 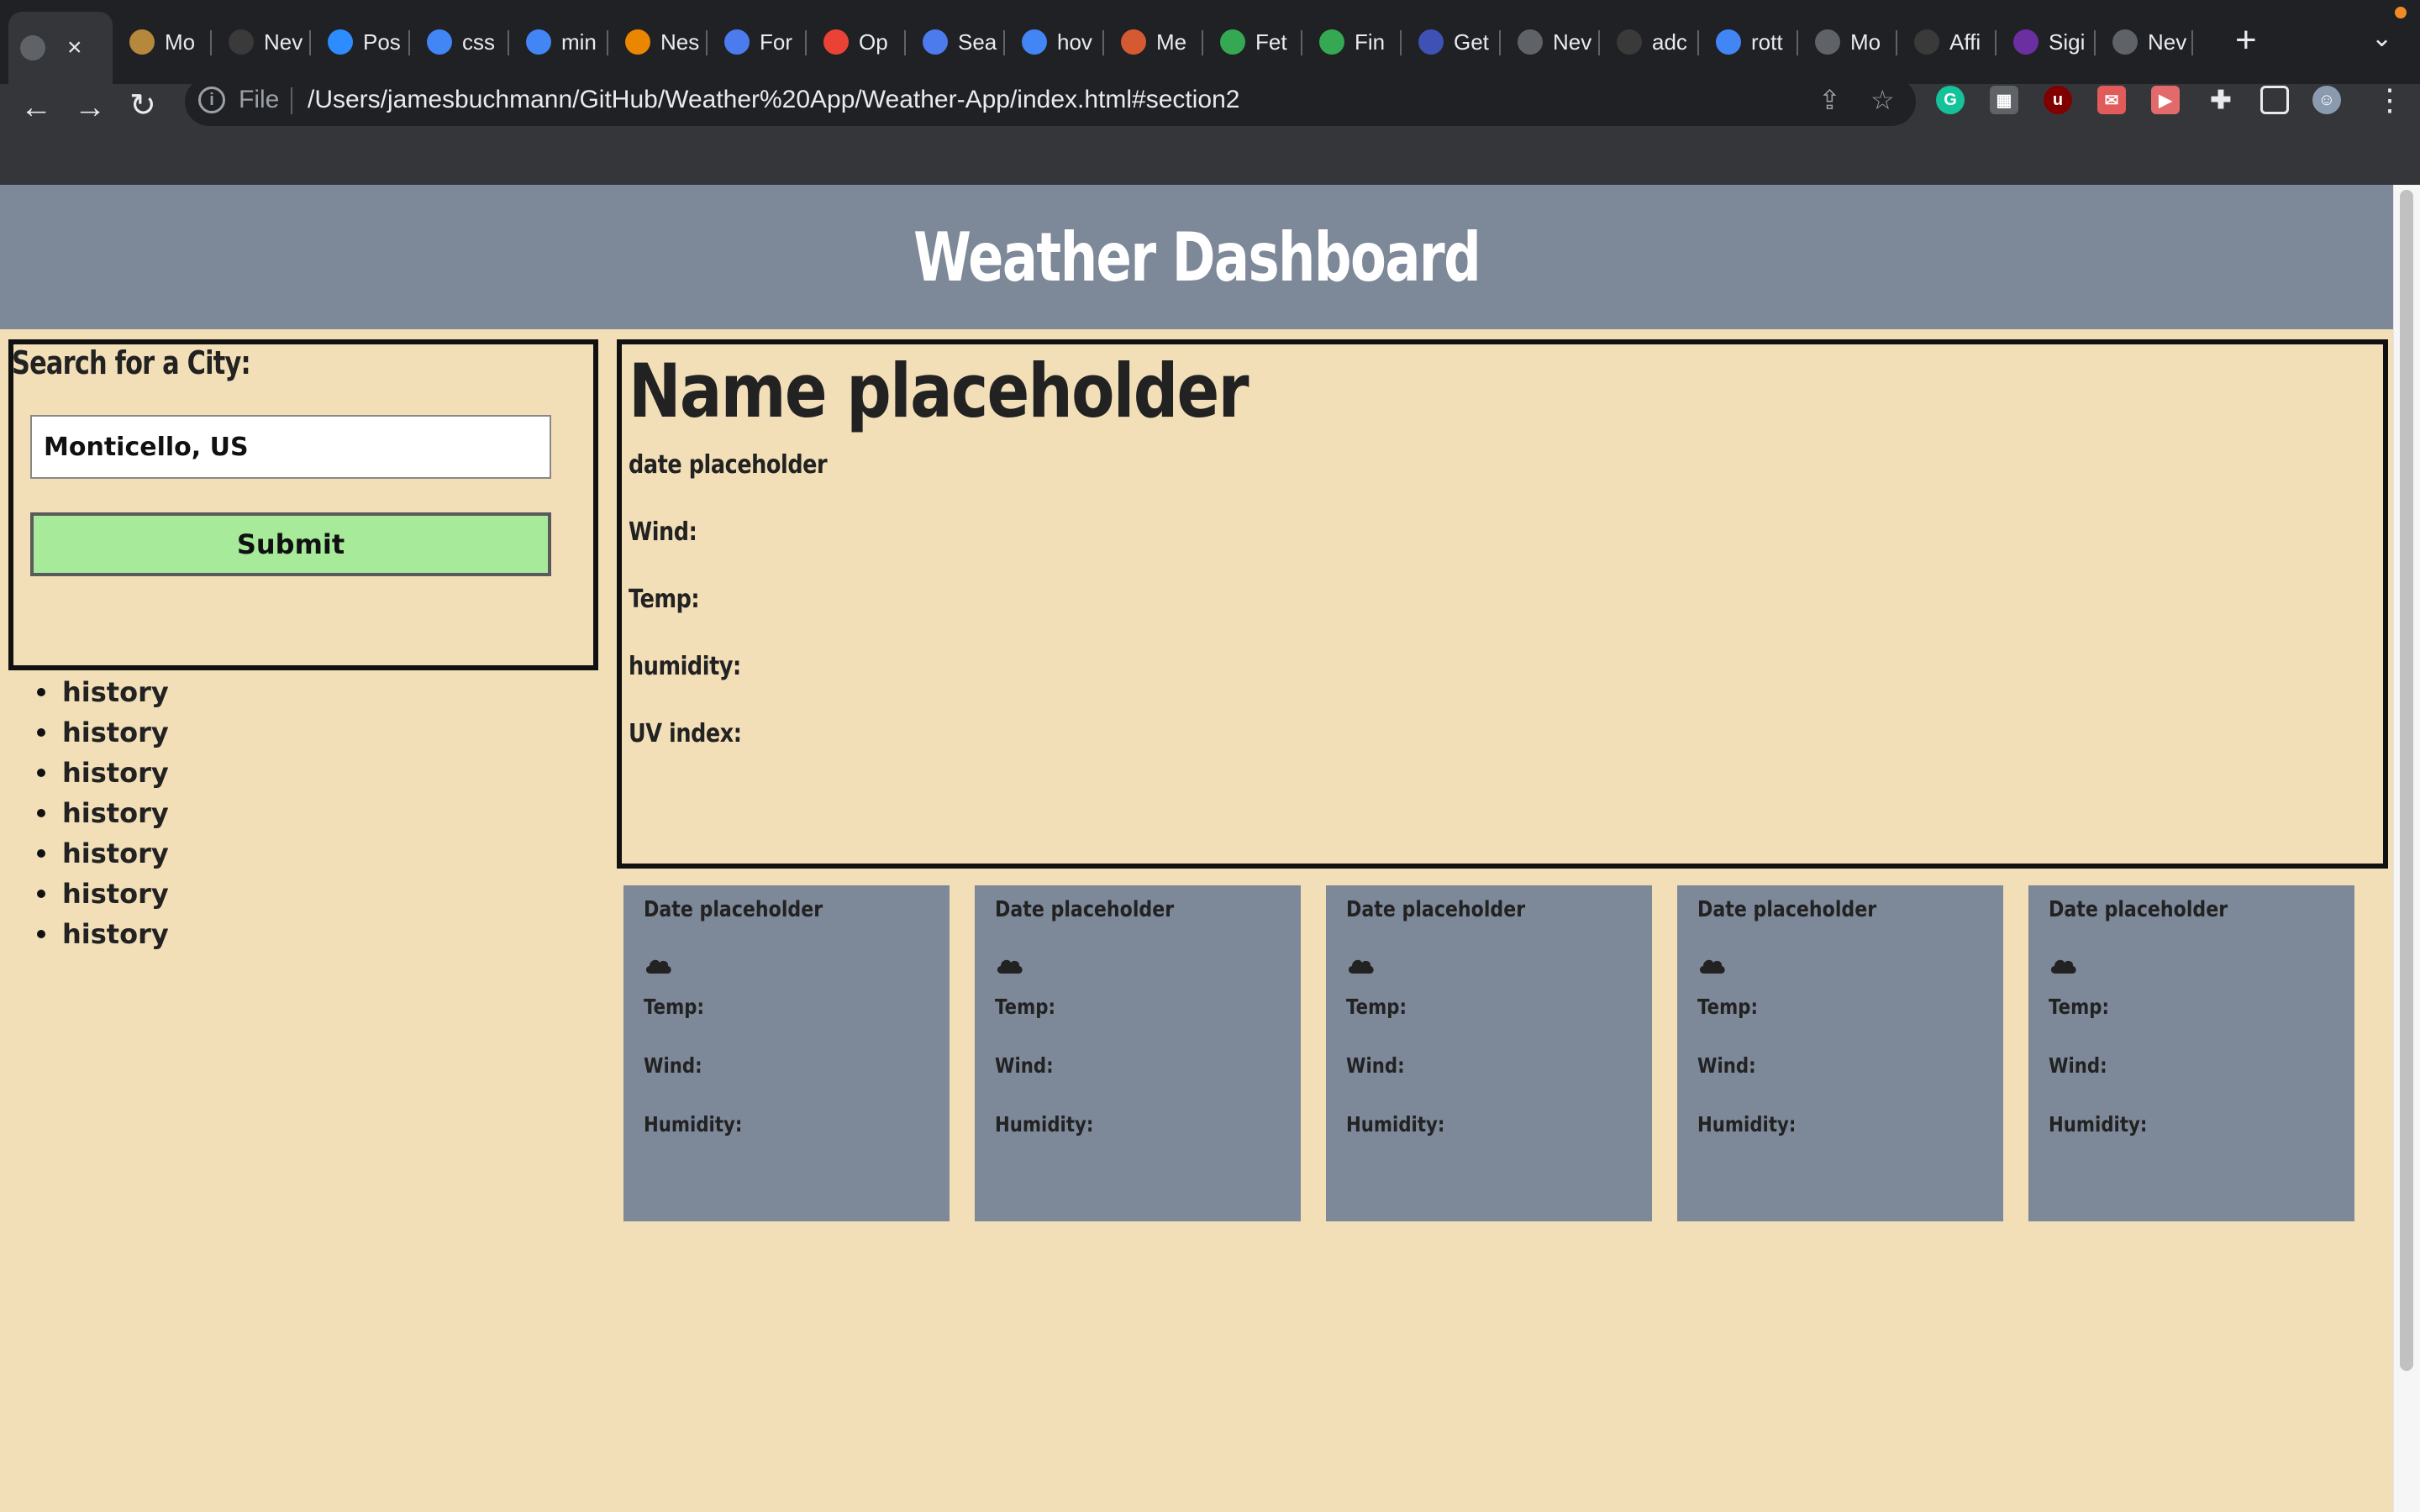 What do you see at coordinates (2327, 100) in the screenshot?
I see `profile-avatar-icon: ☺` at bounding box center [2327, 100].